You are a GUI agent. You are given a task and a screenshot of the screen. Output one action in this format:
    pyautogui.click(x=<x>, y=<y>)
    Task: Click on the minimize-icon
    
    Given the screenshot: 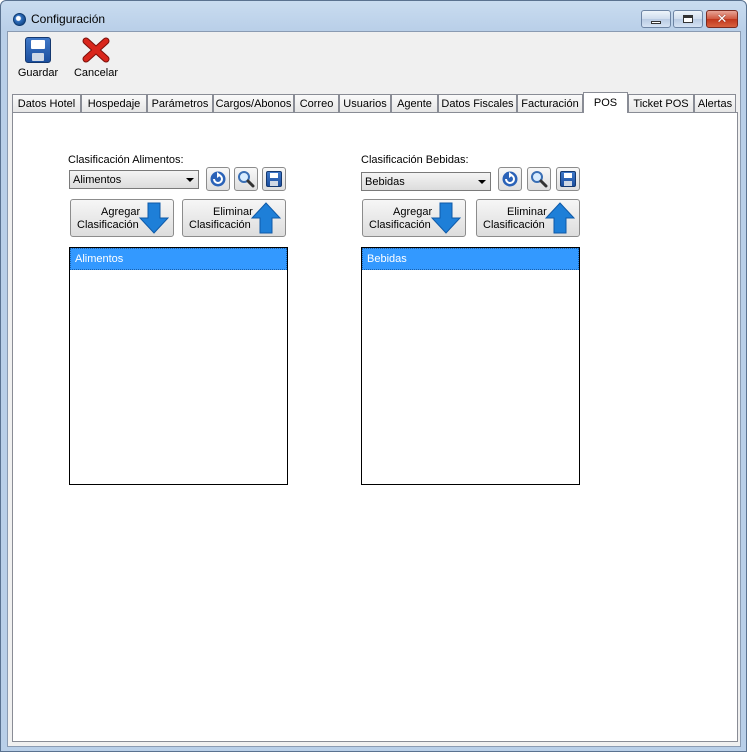 What is the action you would take?
    pyautogui.click(x=656, y=22)
    